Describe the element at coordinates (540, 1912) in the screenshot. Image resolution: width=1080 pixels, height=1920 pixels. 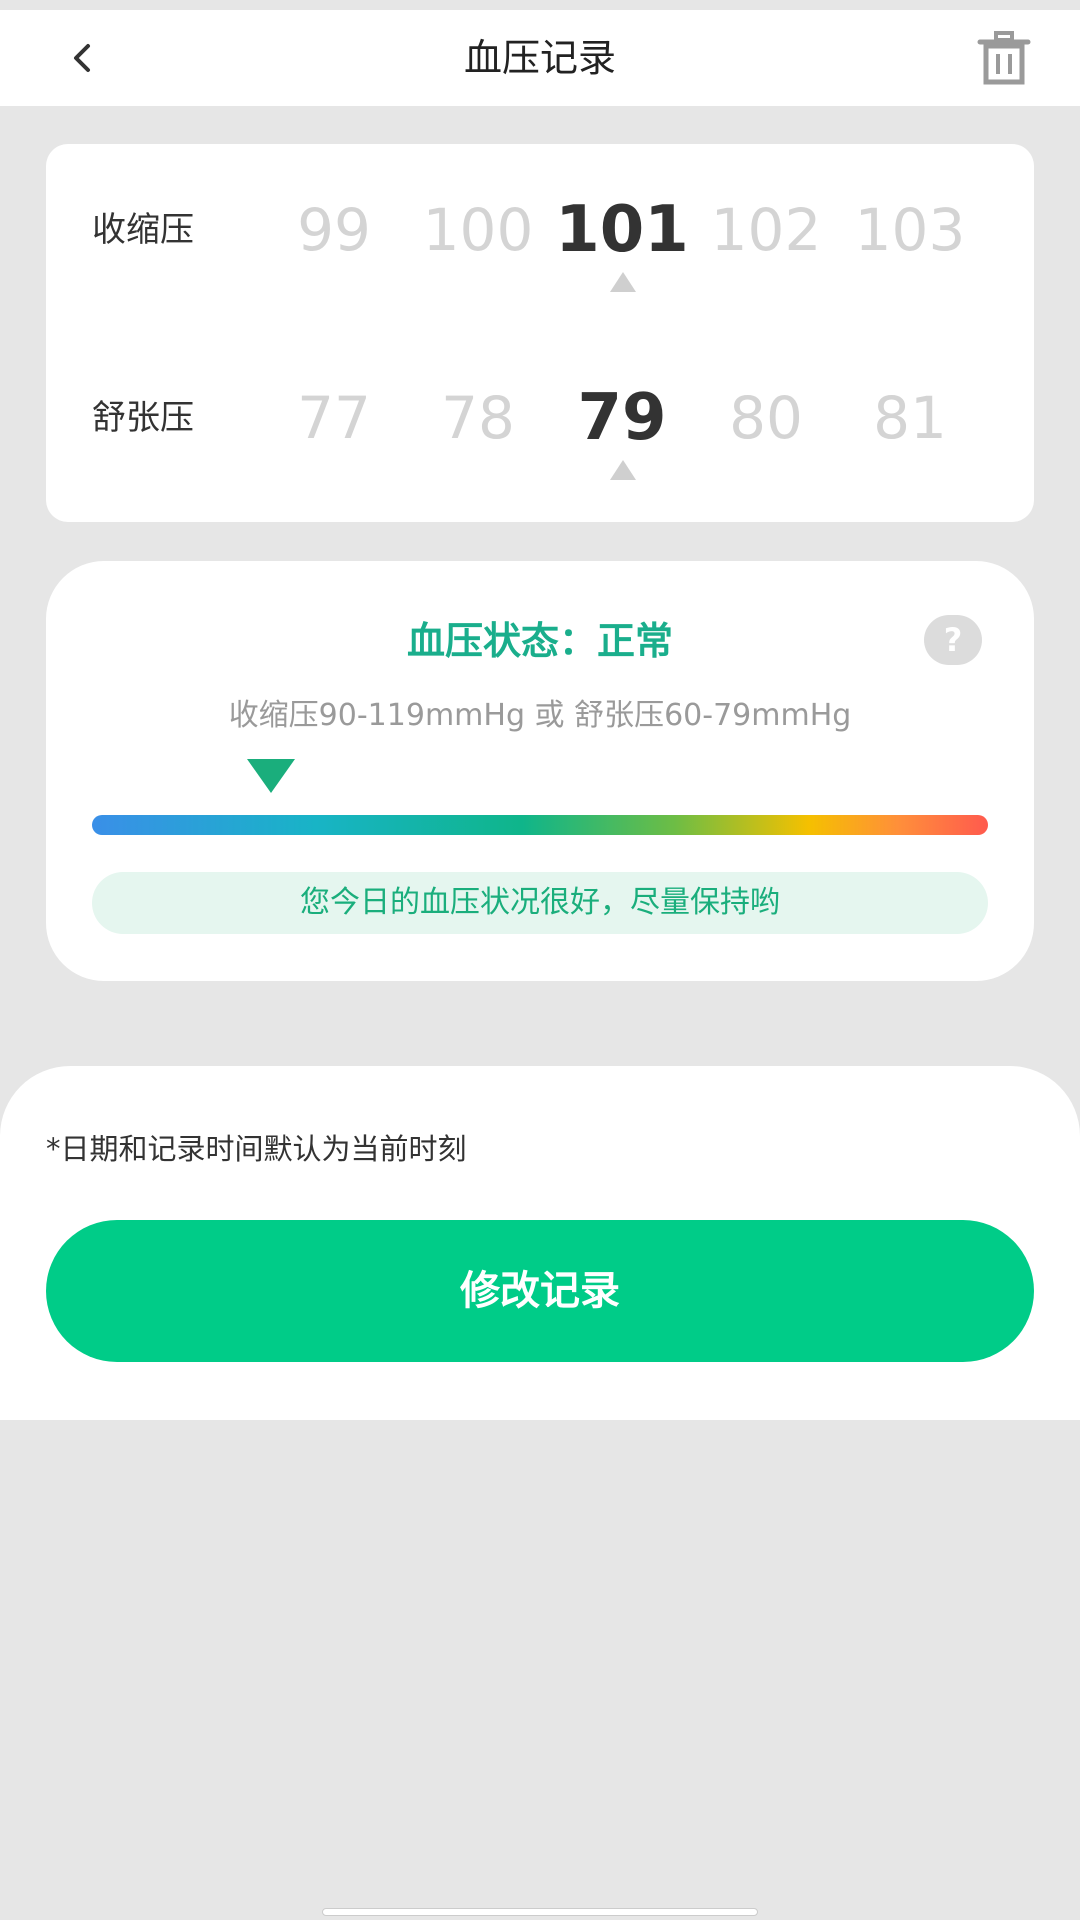
I see `home-indicator` at that location.